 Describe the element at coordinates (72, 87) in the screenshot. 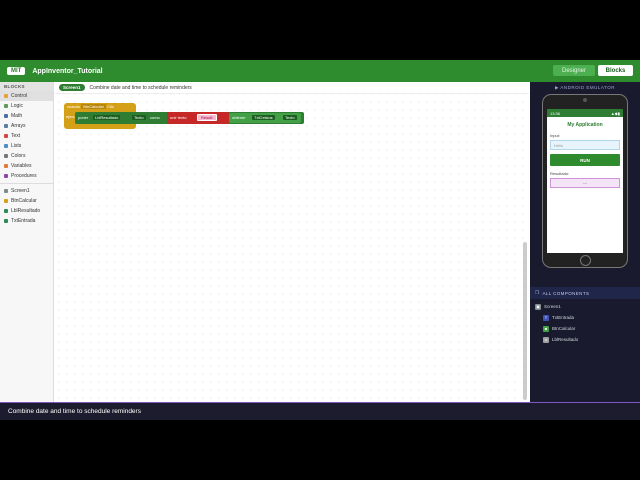

I see `screen-selector: Screen1` at that location.